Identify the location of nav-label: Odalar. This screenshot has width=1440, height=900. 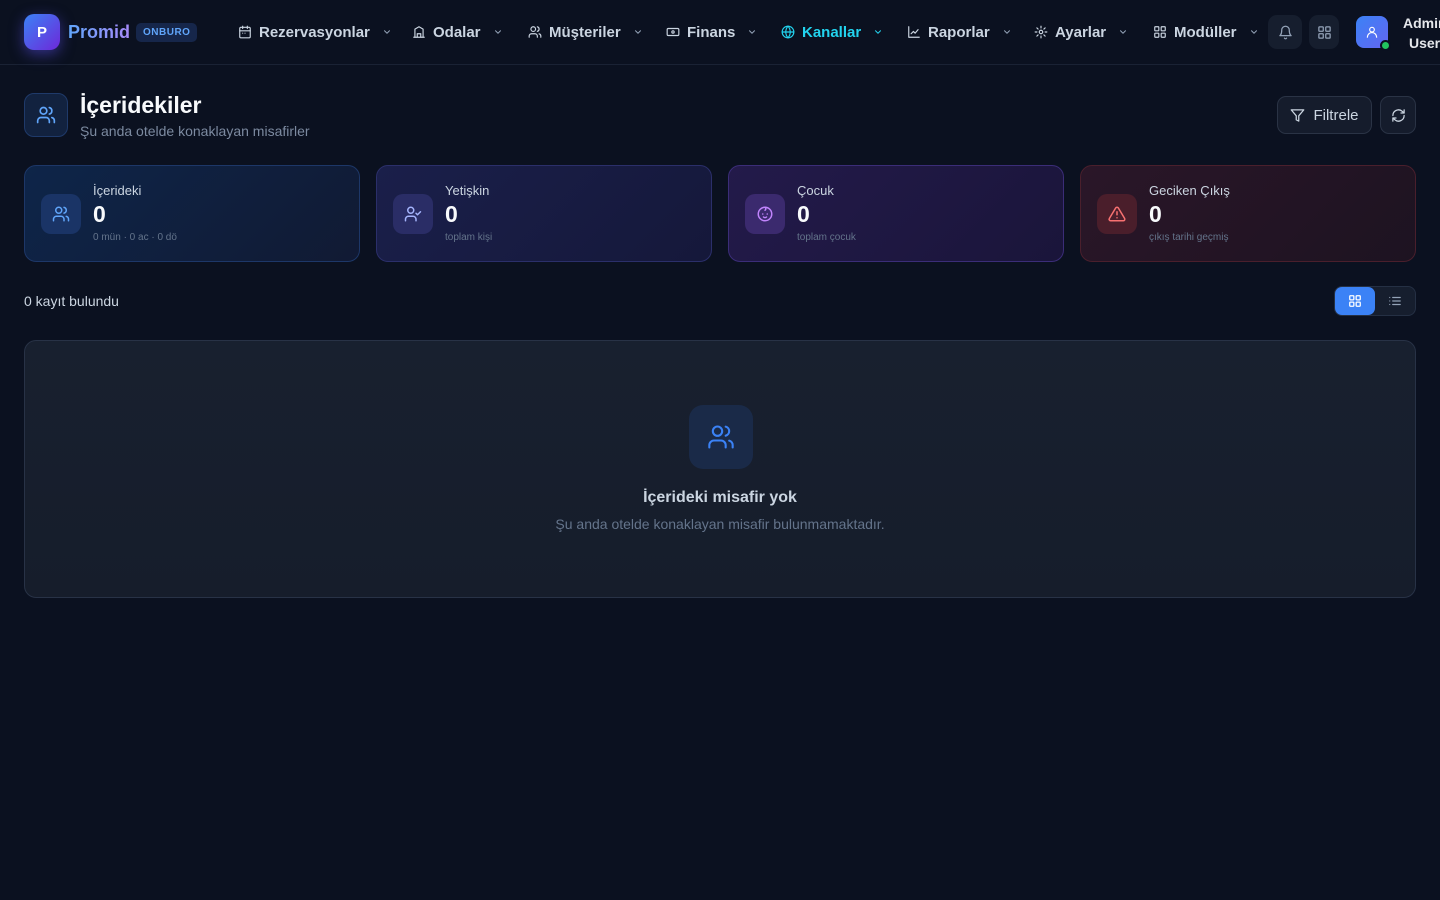
(457, 32).